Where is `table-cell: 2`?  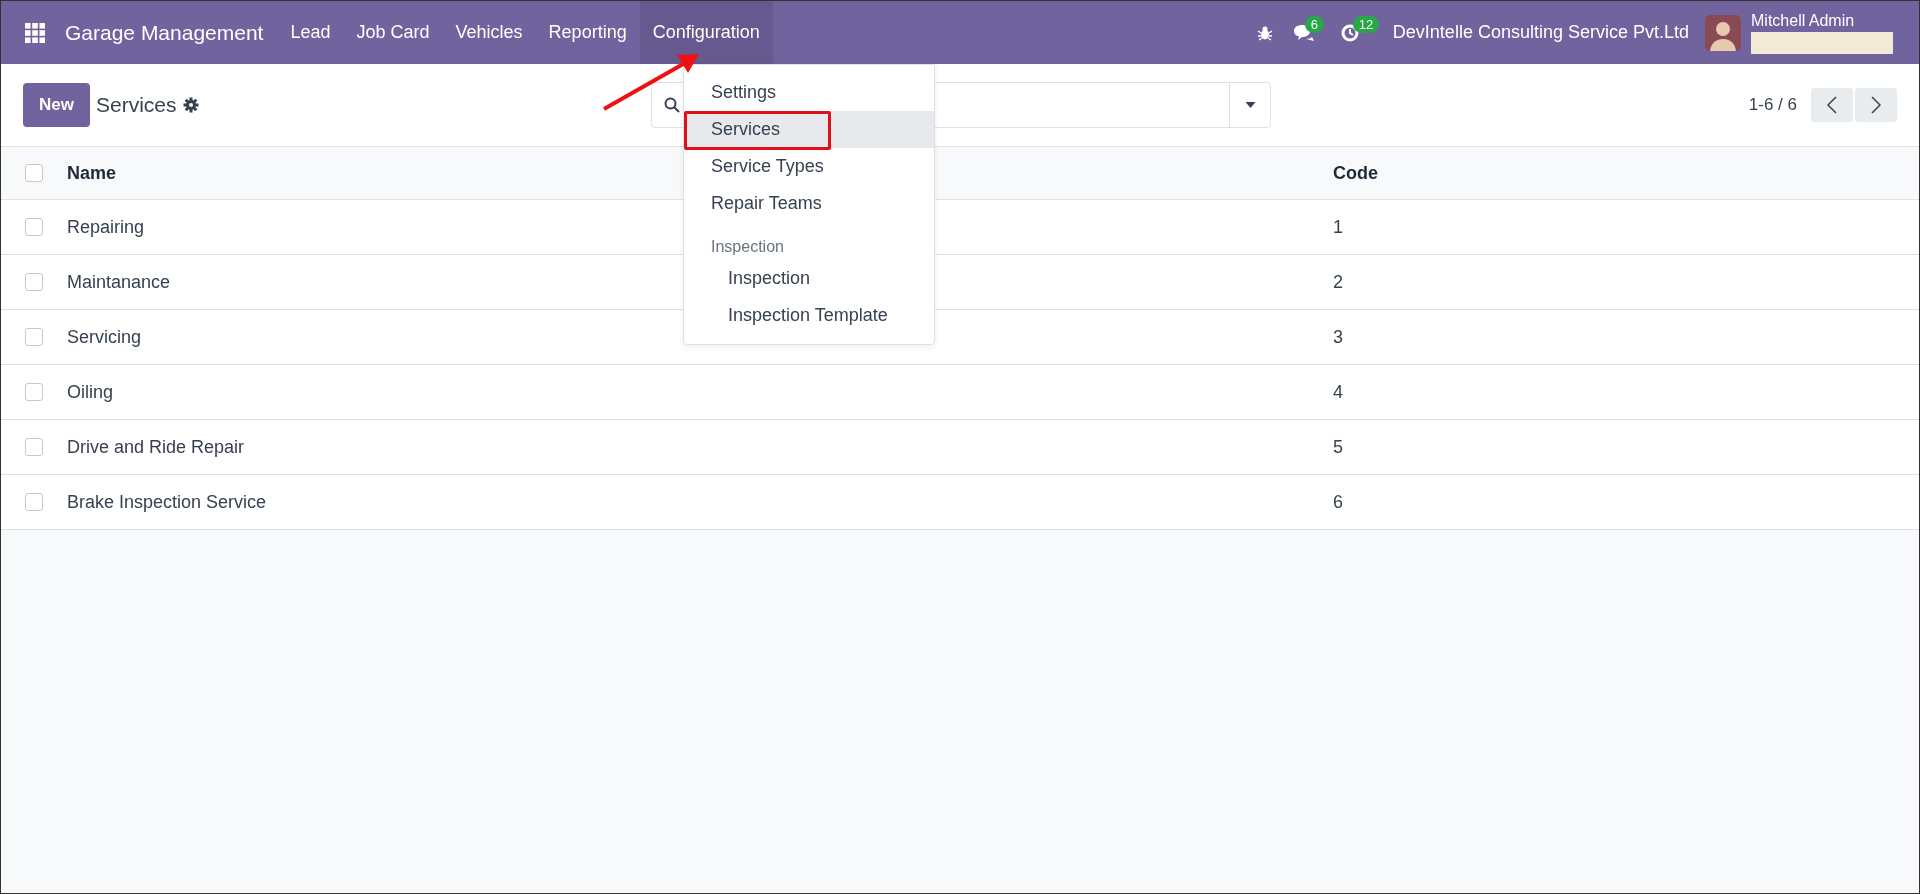
table-cell: 2 is located at coordinates (1338, 282).